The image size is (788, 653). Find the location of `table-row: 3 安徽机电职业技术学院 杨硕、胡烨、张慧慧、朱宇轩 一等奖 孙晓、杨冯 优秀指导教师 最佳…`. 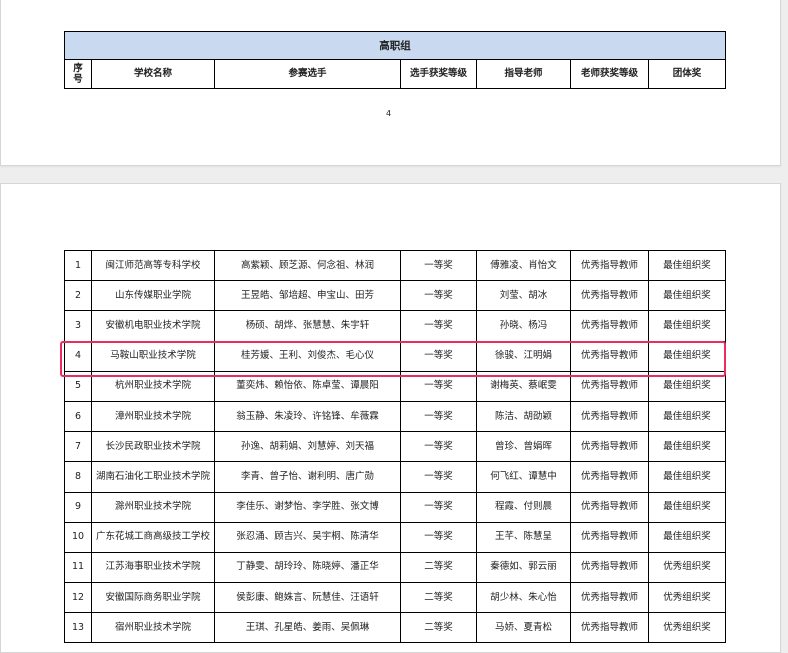

table-row: 3 安徽机电职业技术学院 杨硕、胡烨、张慧慧、朱宇轩 一等奖 孙晓、杨冯 优秀指导教师 最佳… is located at coordinates (395, 326).